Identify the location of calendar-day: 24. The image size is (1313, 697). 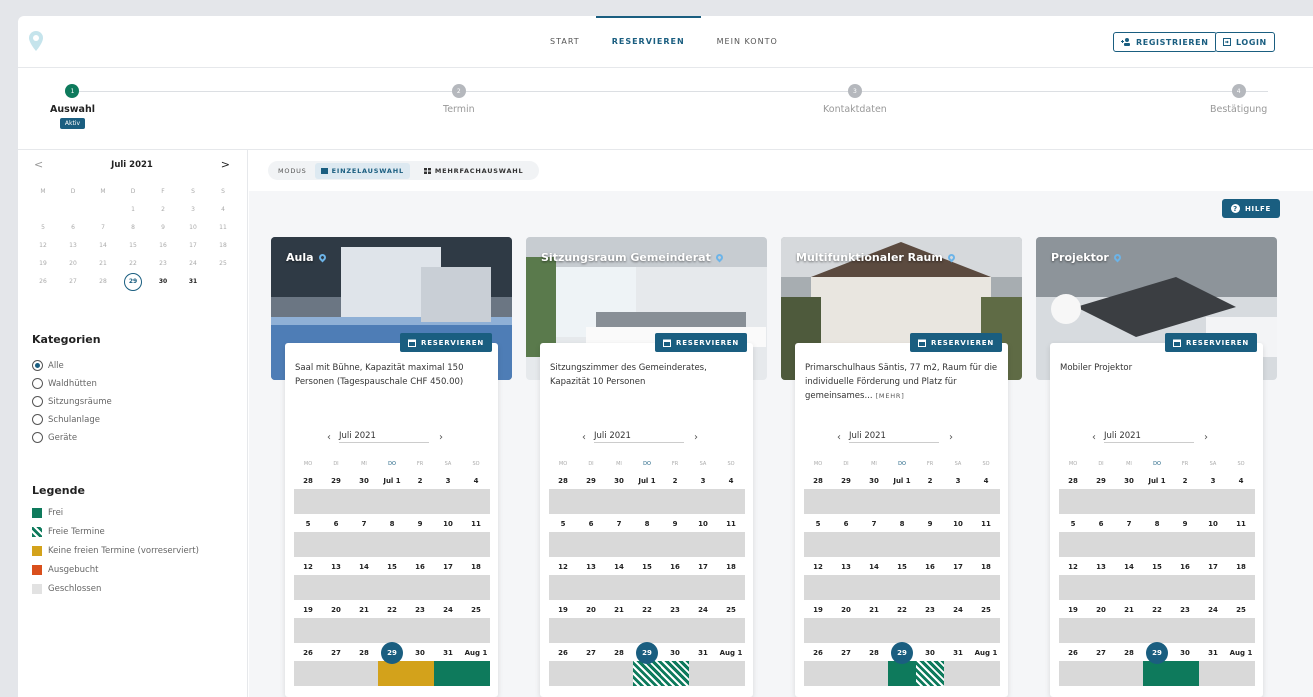
(448, 610).